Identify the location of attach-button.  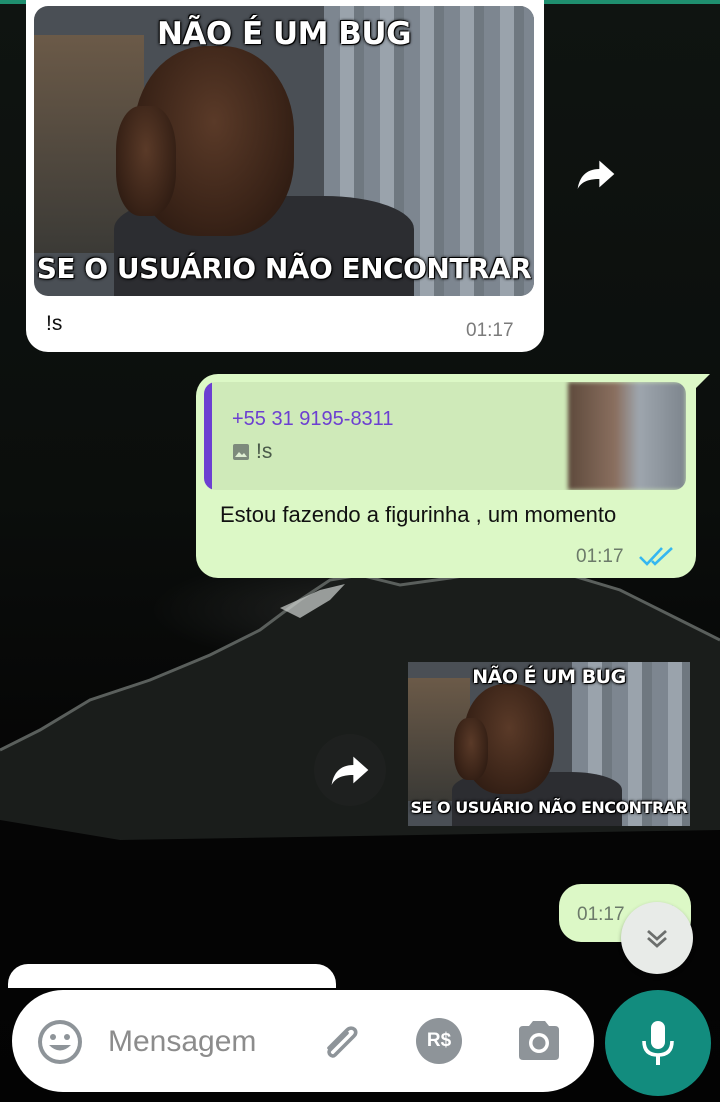
(342, 1044).